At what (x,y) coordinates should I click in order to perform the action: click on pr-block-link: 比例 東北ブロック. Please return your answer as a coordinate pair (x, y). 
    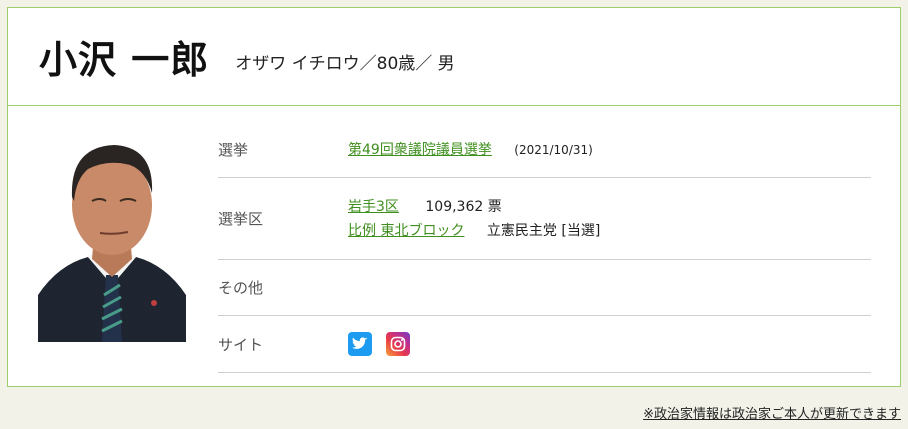
    Looking at the image, I should click on (406, 231).